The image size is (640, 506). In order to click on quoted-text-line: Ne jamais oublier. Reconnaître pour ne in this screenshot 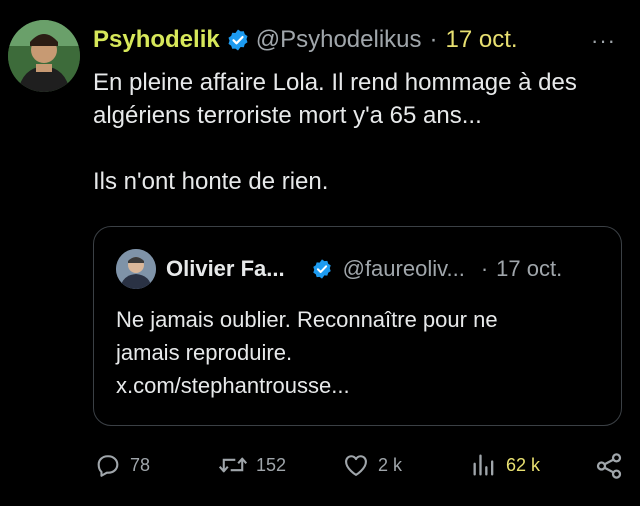, I will do `click(307, 319)`.